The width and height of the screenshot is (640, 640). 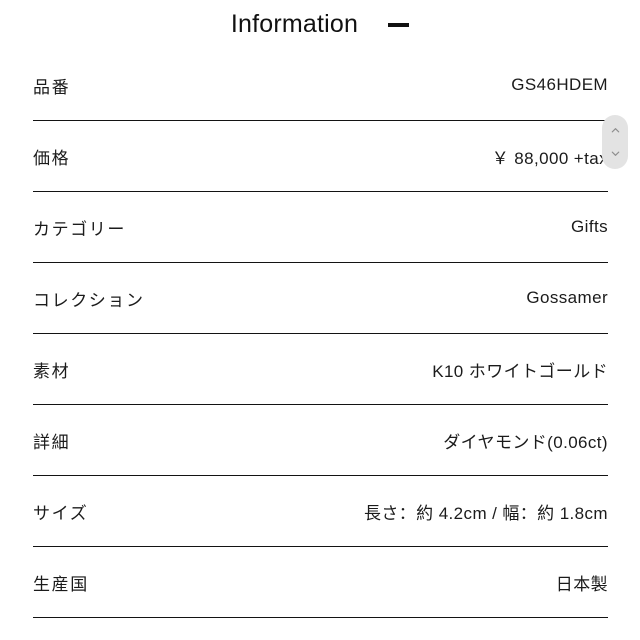 I want to click on spec-label: 価格, so click(x=52, y=158).